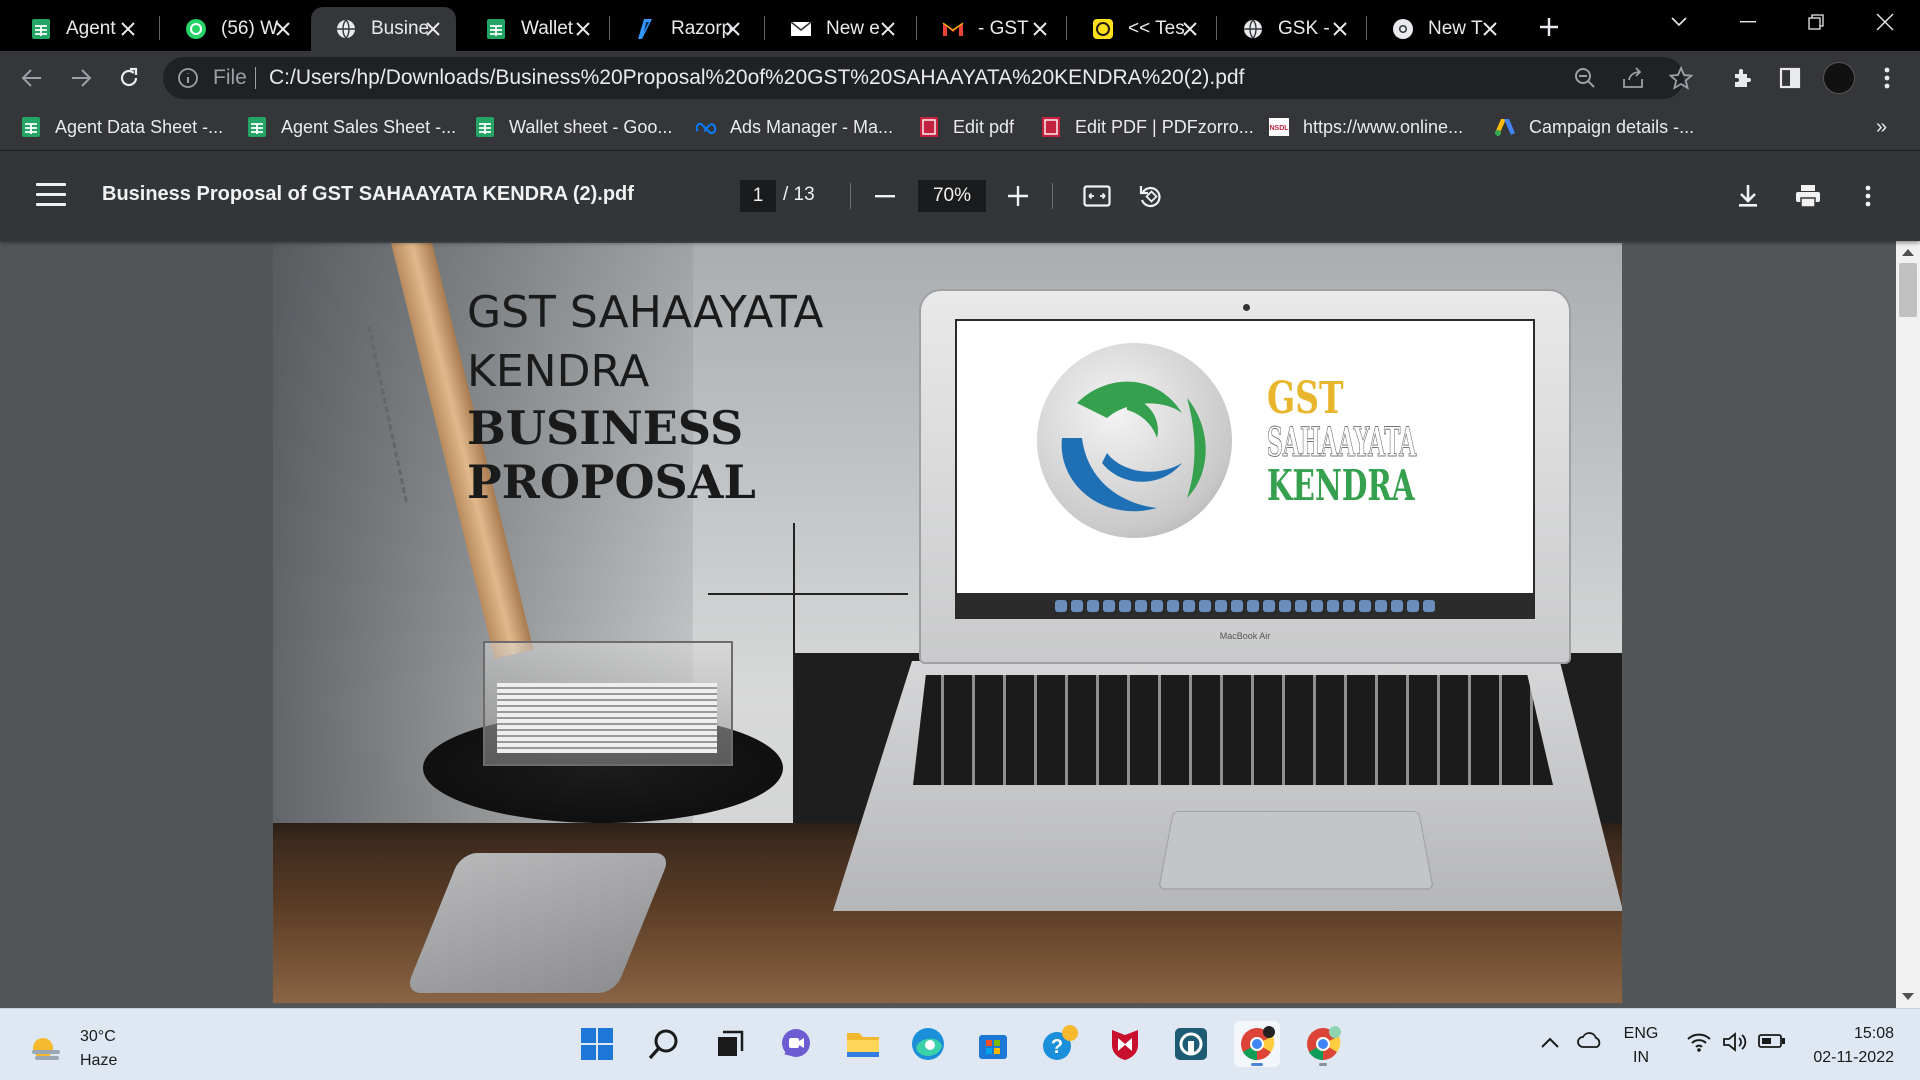 The image size is (1920, 1080). I want to click on zoom-level-input: 70%, so click(952, 196).